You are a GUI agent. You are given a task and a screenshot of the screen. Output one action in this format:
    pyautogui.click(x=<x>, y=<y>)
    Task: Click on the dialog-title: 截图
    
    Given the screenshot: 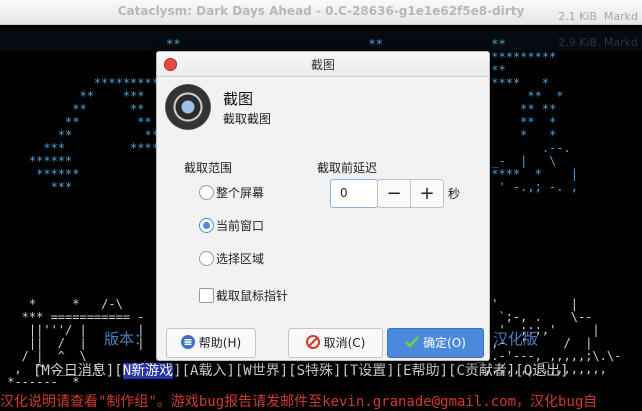 What is the action you would take?
    pyautogui.click(x=322, y=65)
    